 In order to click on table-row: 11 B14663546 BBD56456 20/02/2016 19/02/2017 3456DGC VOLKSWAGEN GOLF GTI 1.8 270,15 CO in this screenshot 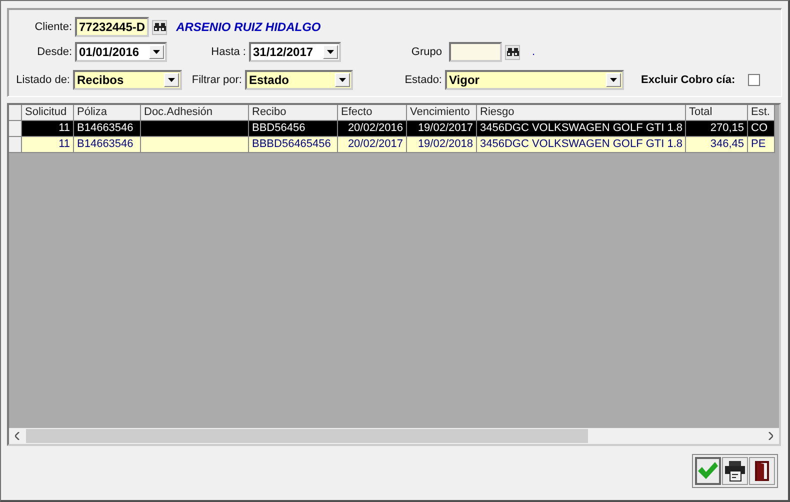, I will do `click(394, 129)`.